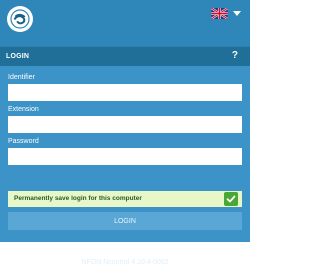 This screenshot has width=320, height=266. I want to click on checkmark-icon, so click(231, 199).